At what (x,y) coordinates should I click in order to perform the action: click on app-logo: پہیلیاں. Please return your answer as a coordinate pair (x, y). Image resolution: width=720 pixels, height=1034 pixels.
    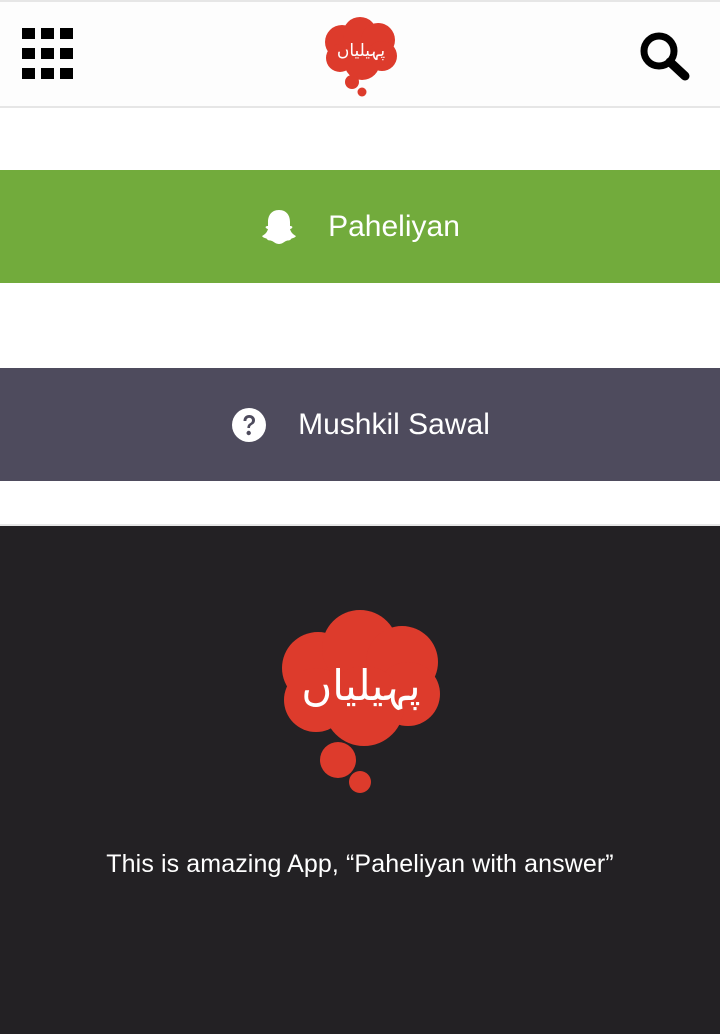
    Looking at the image, I should click on (361, 57).